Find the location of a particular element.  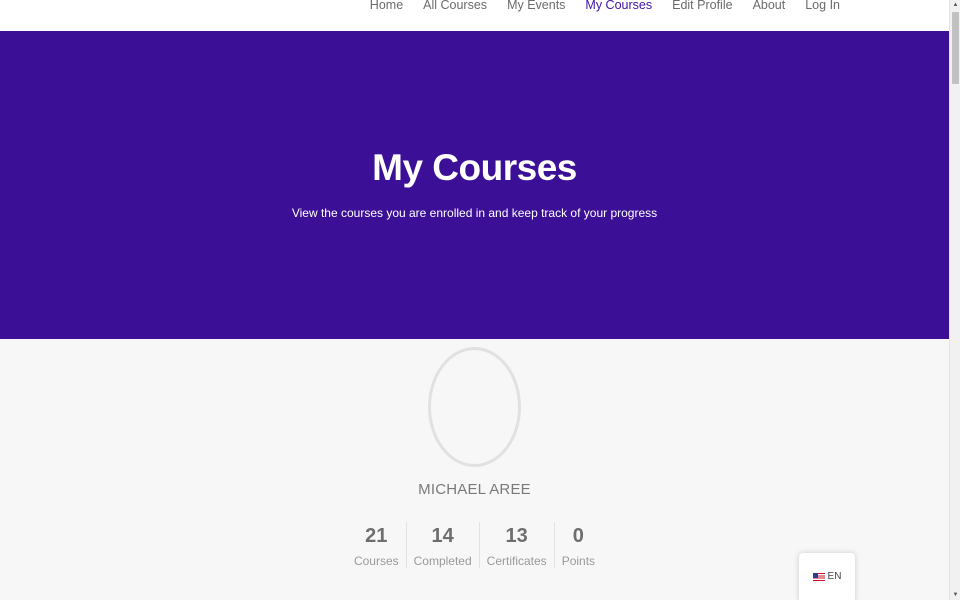

stat-completed: 14 Completed is located at coordinates (442, 545).